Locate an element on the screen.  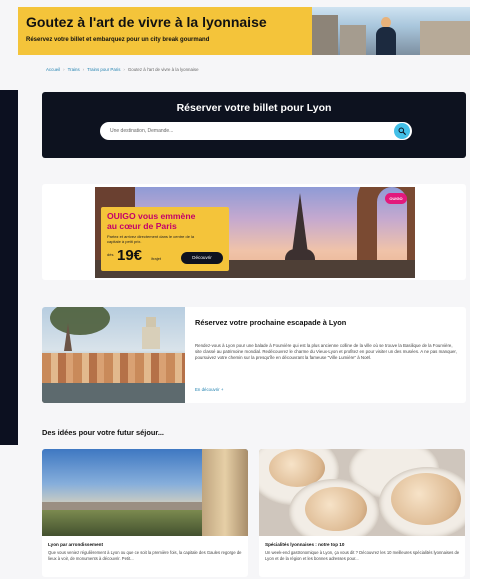
booking-panel: Réserver votre billet pour Lyon is located at coordinates (254, 125).